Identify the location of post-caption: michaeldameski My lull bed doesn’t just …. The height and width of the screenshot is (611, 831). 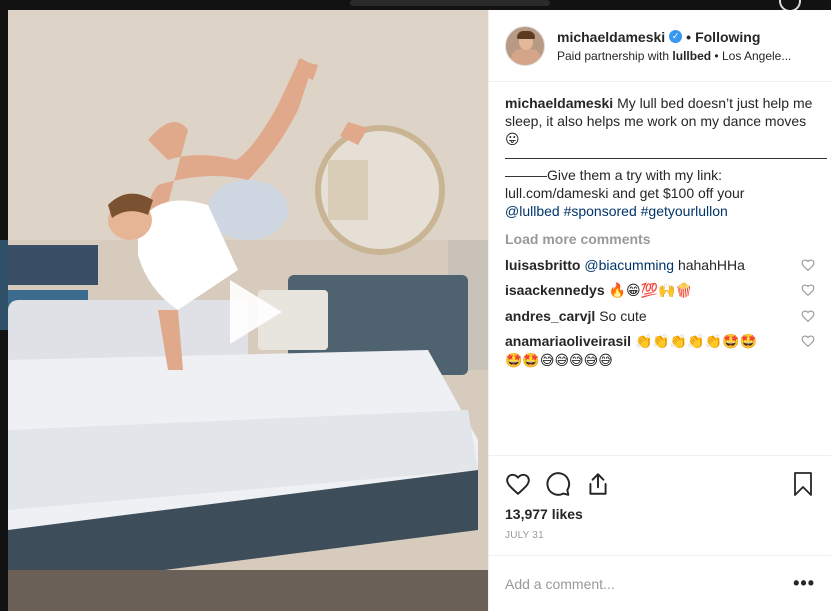
(666, 157).